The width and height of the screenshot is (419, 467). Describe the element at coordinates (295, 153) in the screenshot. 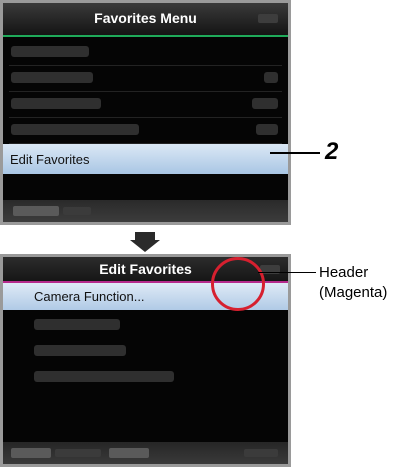

I see `callout-leader-line` at that location.